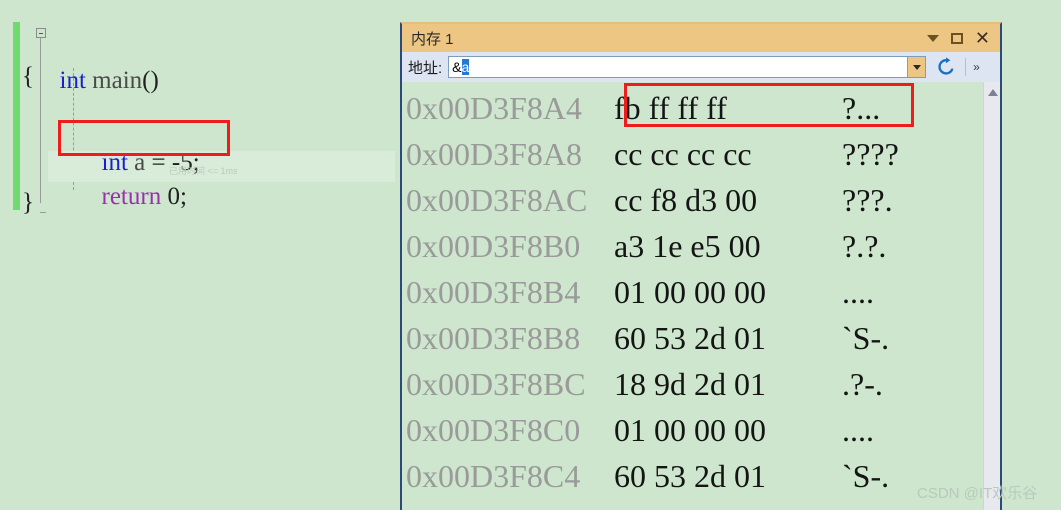 The height and width of the screenshot is (510, 1061). Describe the element at coordinates (728, 108) in the screenshot. I see `memory-row-hex: fb ff ff ff` at that location.